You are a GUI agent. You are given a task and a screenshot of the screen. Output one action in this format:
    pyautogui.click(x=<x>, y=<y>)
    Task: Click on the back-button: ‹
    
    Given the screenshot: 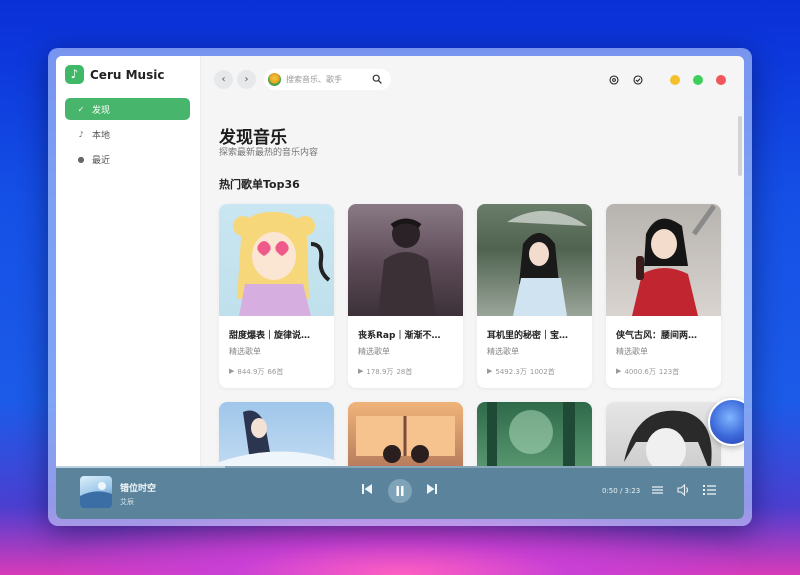 What is the action you would take?
    pyautogui.click(x=223, y=79)
    